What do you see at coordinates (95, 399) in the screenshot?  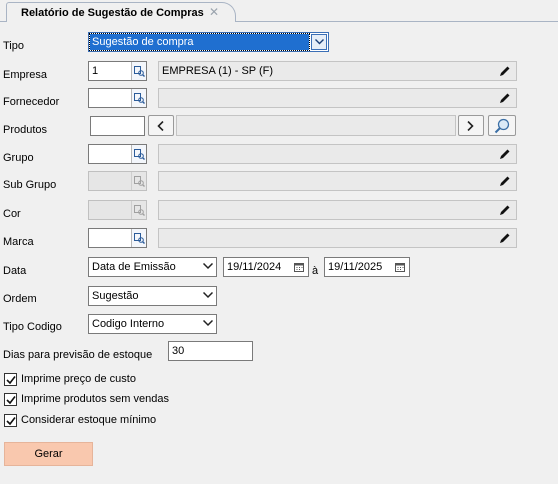 I see `checkbox-label: Imprime produtos sem vendas` at bounding box center [95, 399].